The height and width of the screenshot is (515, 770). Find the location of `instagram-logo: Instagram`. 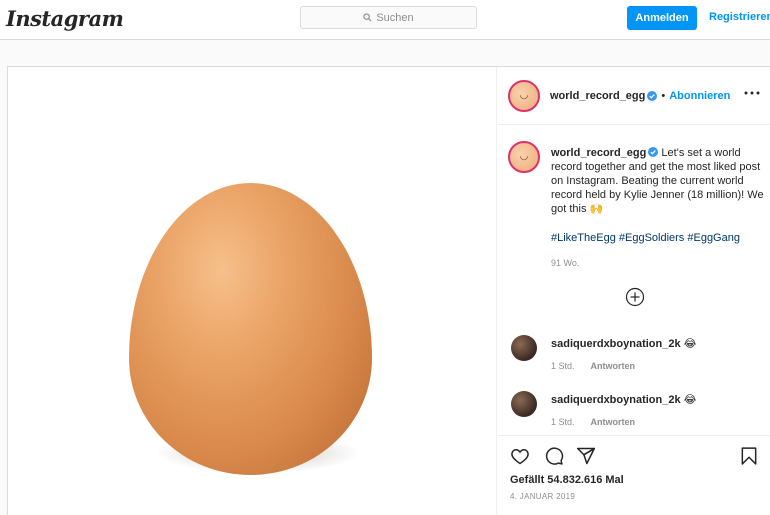

instagram-logo: Instagram is located at coordinates (65, 18).